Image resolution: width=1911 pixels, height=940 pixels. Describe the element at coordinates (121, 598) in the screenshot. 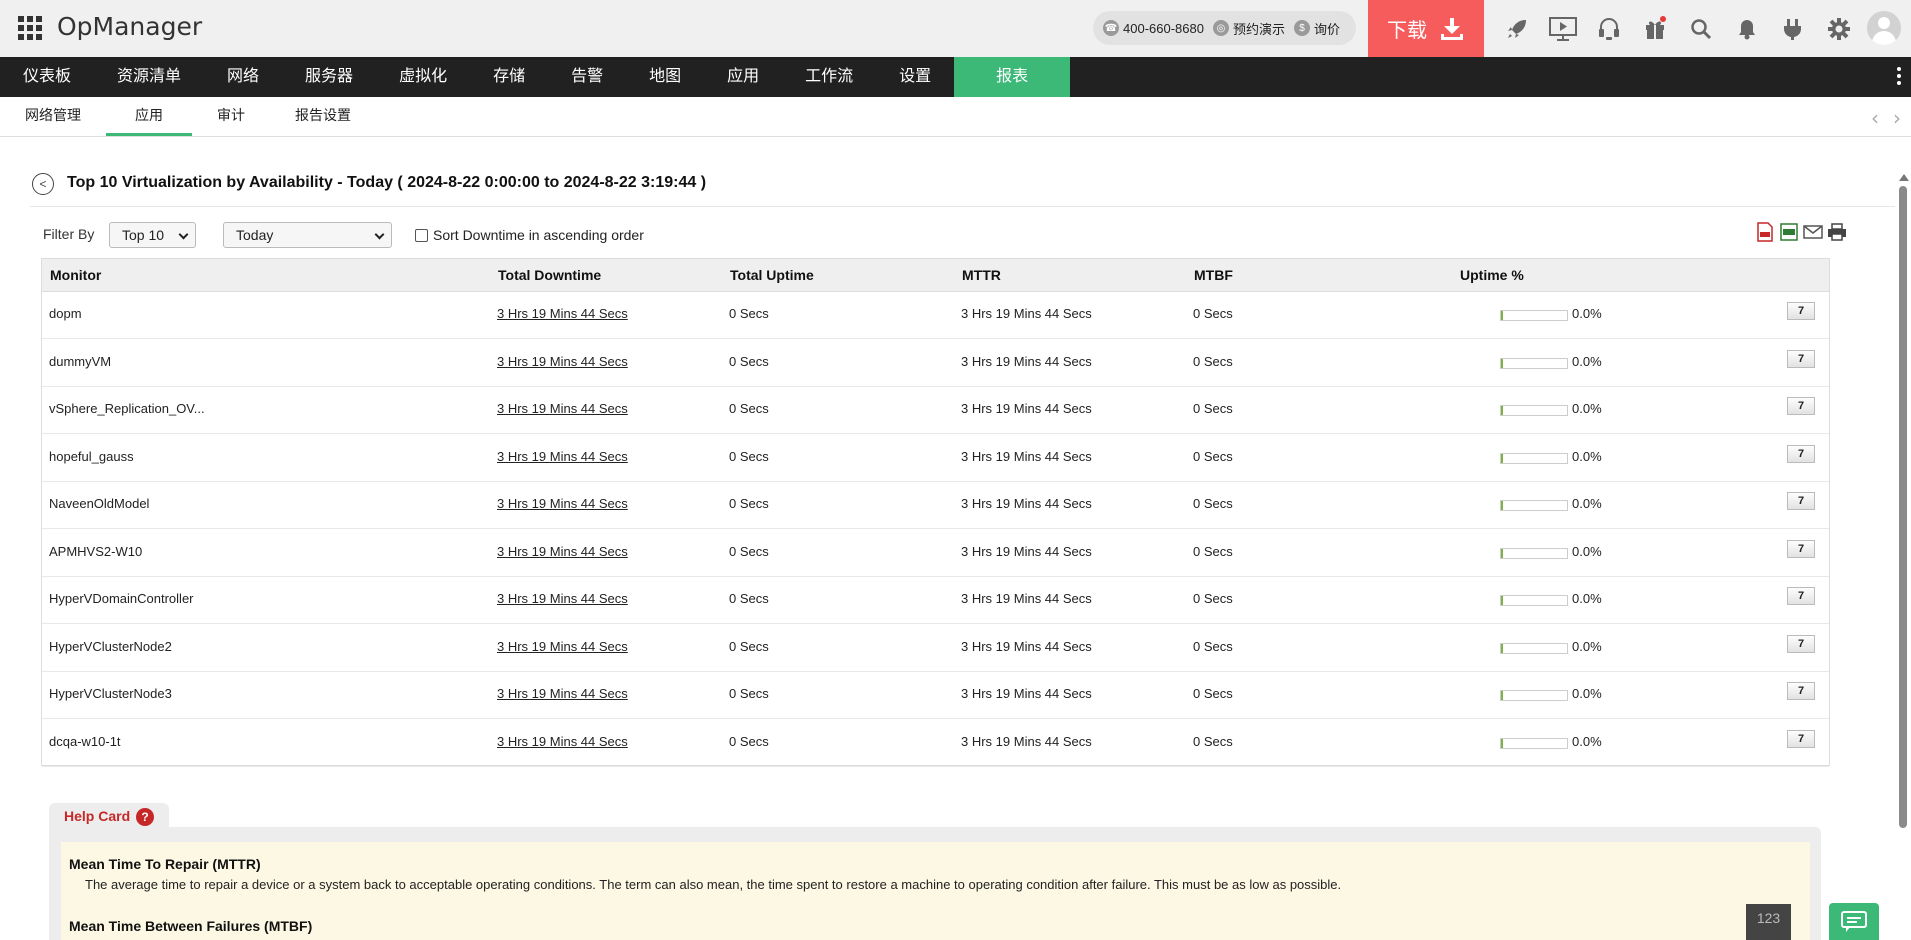

I see `cell-monitor: HyperVDomainController` at that location.